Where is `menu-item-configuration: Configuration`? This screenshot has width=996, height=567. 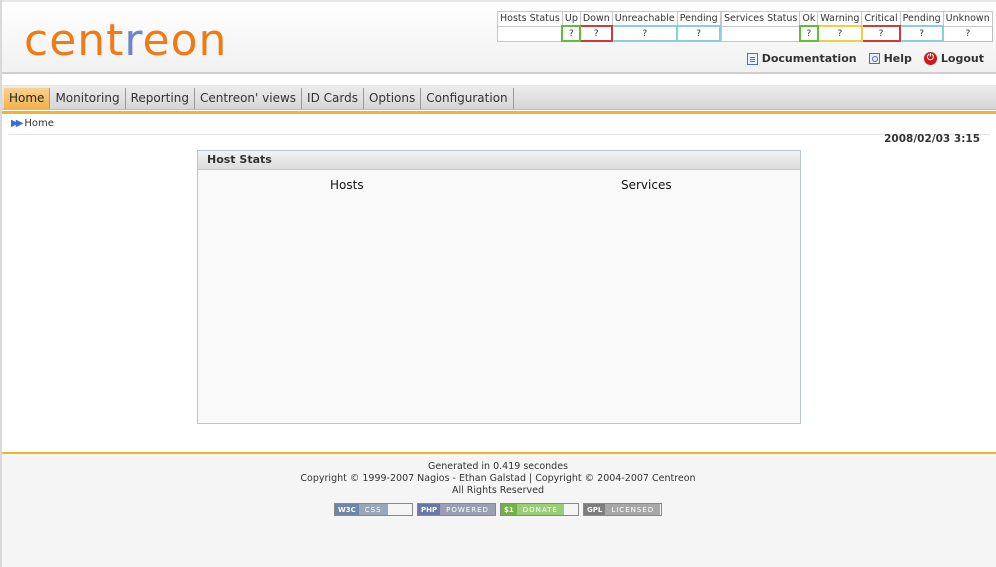
menu-item-configuration: Configuration is located at coordinates (467, 98).